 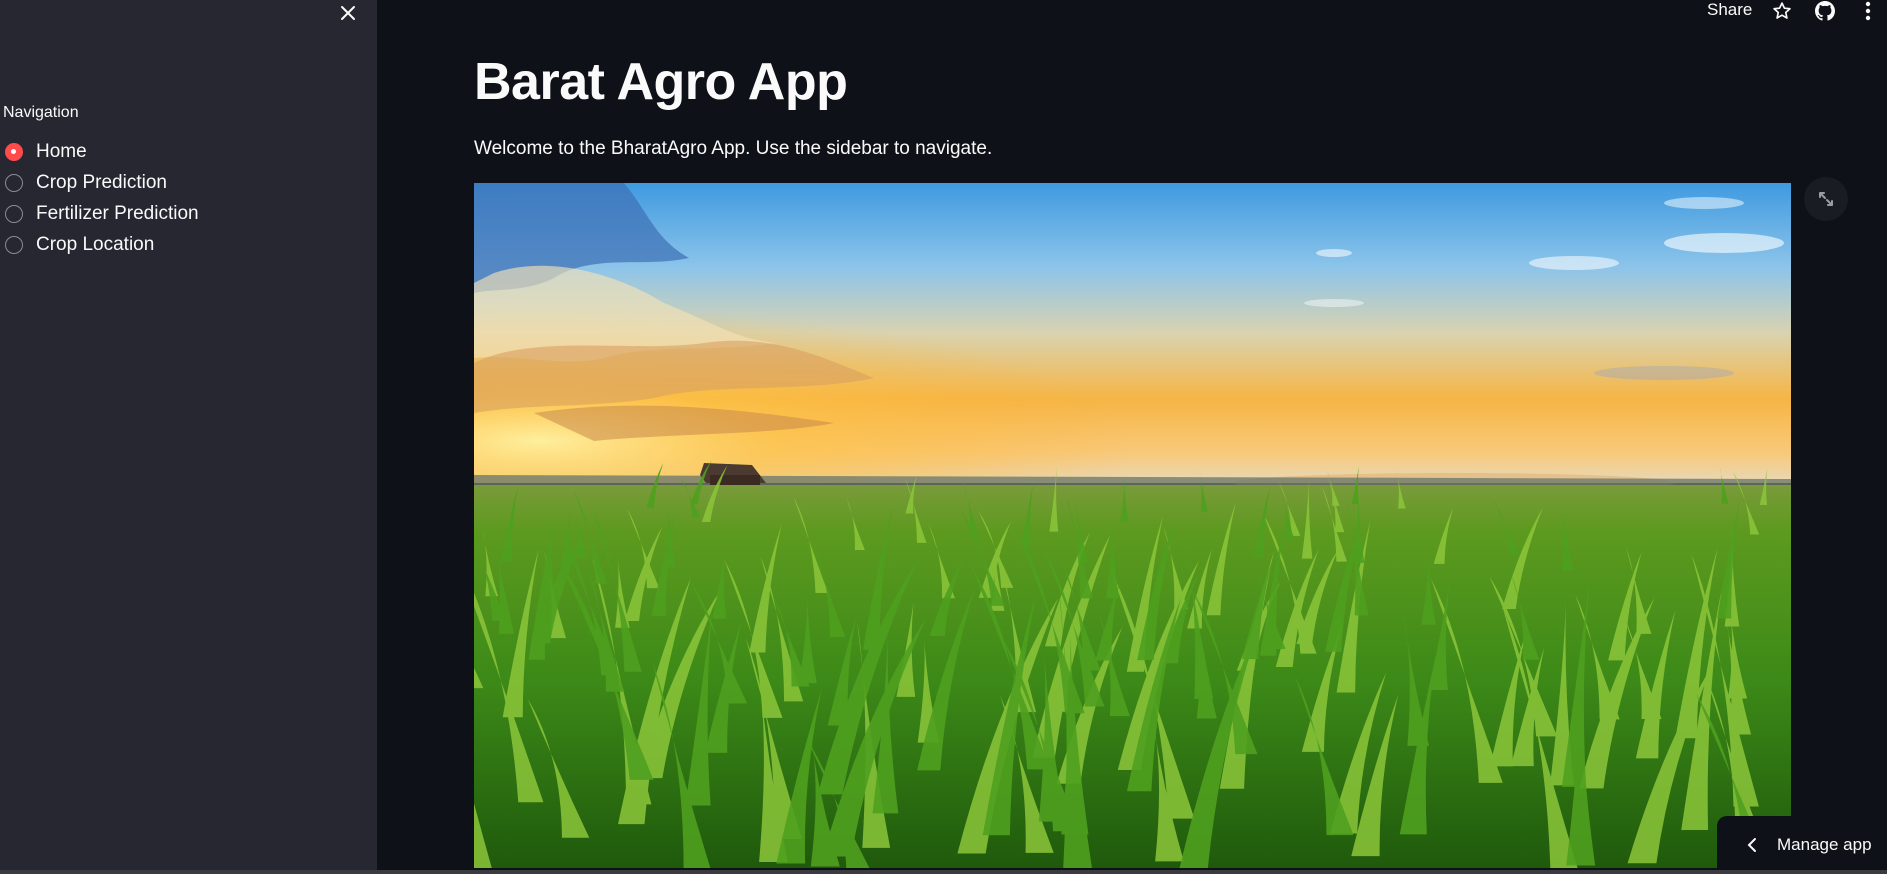 What do you see at coordinates (95, 244) in the screenshot?
I see `nav-item-label: Crop Location` at bounding box center [95, 244].